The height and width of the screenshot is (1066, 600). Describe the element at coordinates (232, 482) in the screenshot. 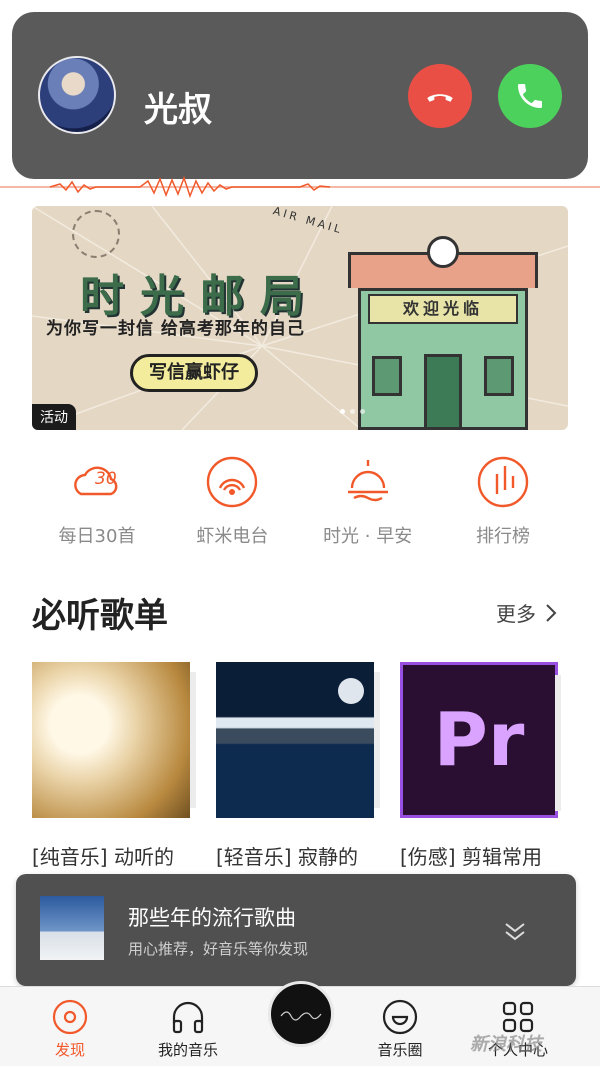

I see `radio-icon` at that location.